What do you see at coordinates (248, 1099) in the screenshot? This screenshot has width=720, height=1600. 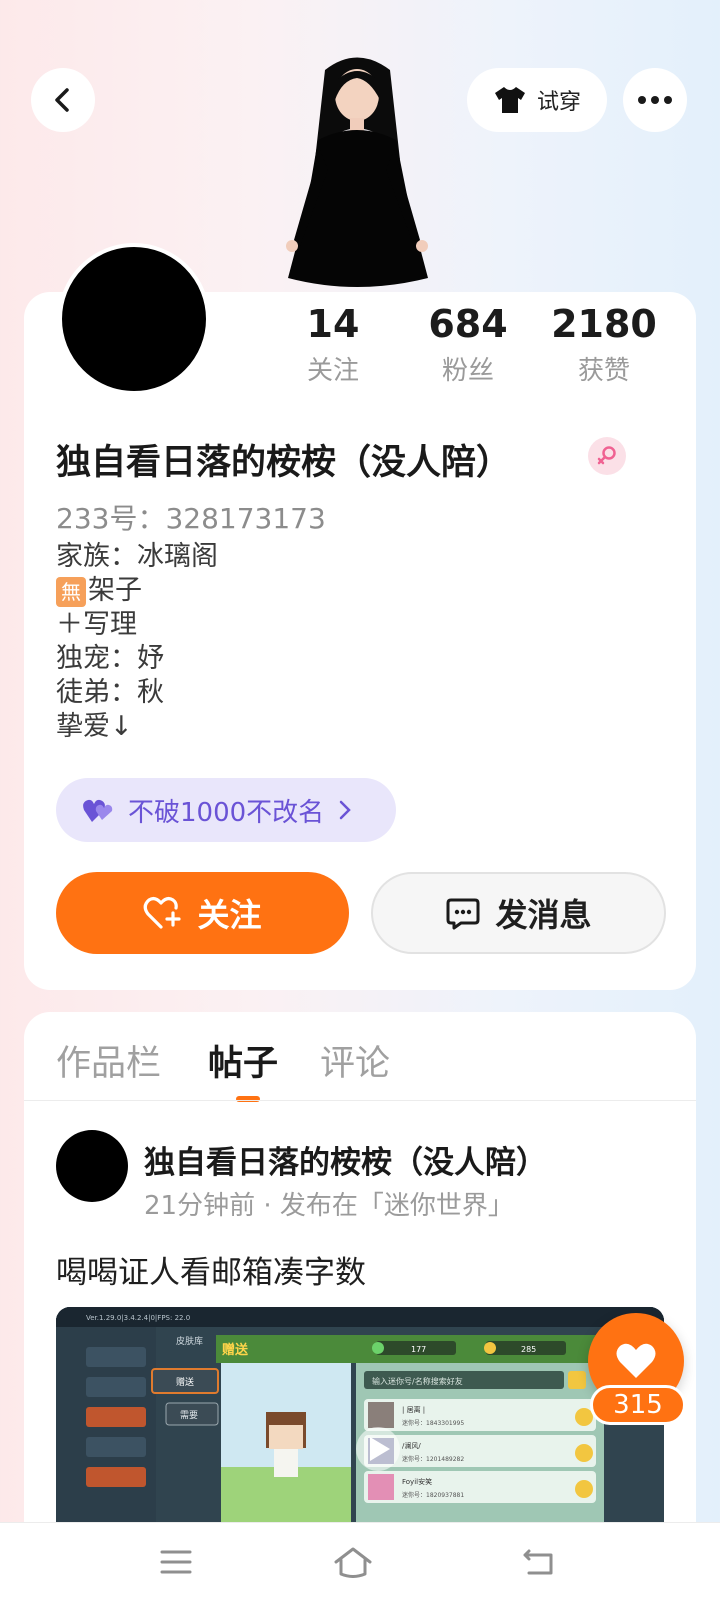 I see `active-tab-indicator` at bounding box center [248, 1099].